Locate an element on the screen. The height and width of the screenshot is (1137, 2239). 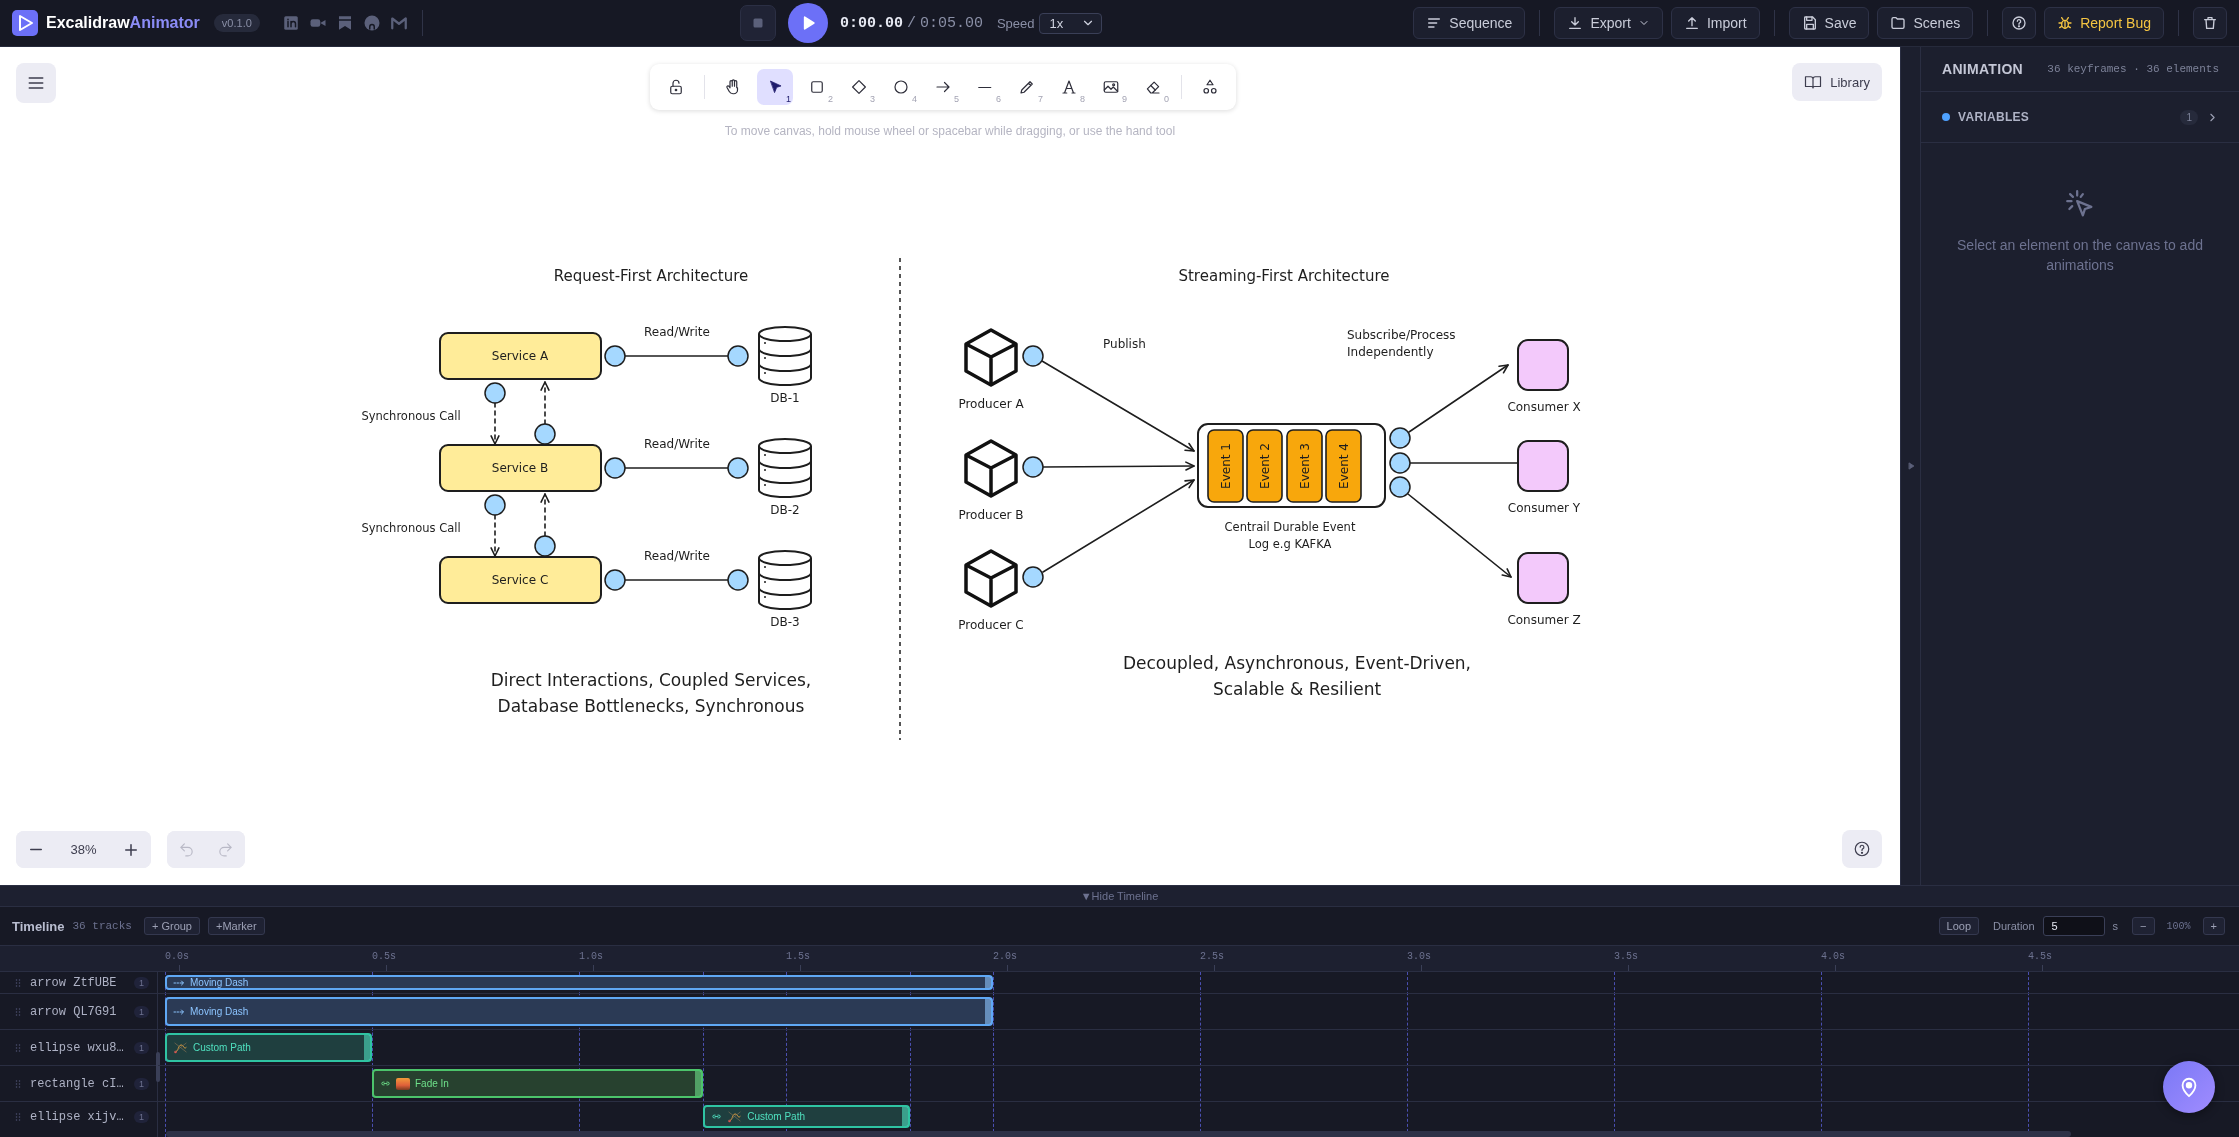
diamond-icon is located at coordinates (859, 87).